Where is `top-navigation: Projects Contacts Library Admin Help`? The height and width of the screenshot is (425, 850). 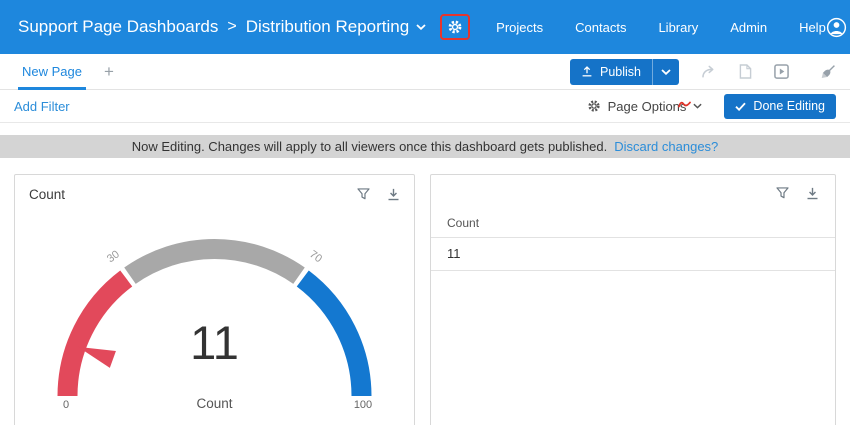
top-navigation: Projects Contacts Library Admin Help is located at coordinates (661, 27).